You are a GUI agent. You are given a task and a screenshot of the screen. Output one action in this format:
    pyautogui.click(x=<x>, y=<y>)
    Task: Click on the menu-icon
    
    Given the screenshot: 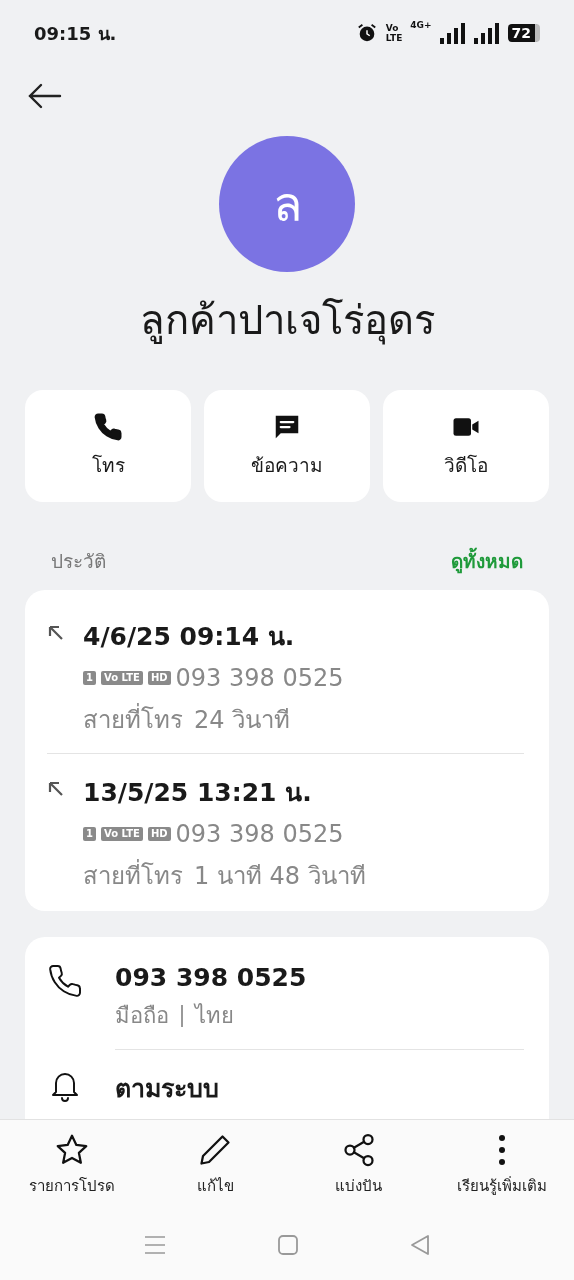 What is the action you would take?
    pyautogui.click(x=155, y=1245)
    